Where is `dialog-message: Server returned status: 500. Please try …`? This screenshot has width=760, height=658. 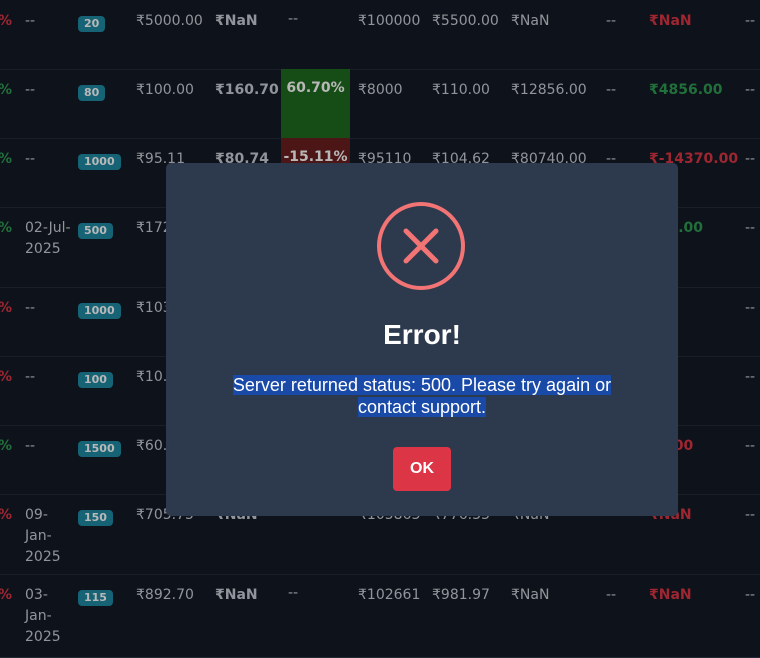
dialog-message: Server returned status: 500. Please try … is located at coordinates (422, 396).